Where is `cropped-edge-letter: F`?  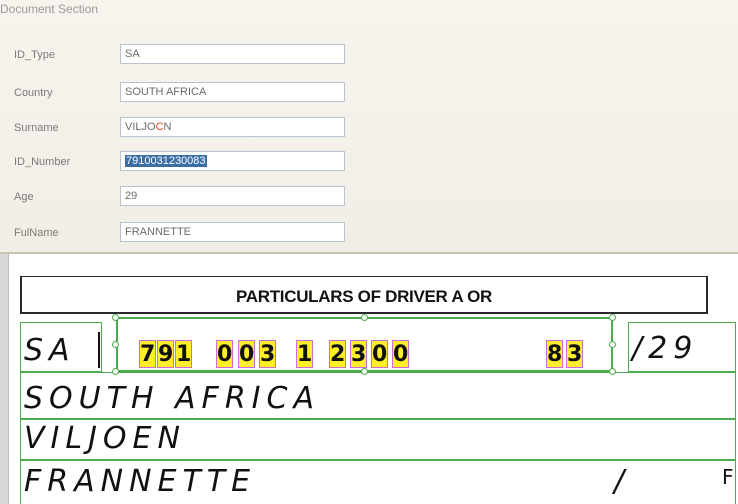
cropped-edge-letter: F is located at coordinates (728, 477).